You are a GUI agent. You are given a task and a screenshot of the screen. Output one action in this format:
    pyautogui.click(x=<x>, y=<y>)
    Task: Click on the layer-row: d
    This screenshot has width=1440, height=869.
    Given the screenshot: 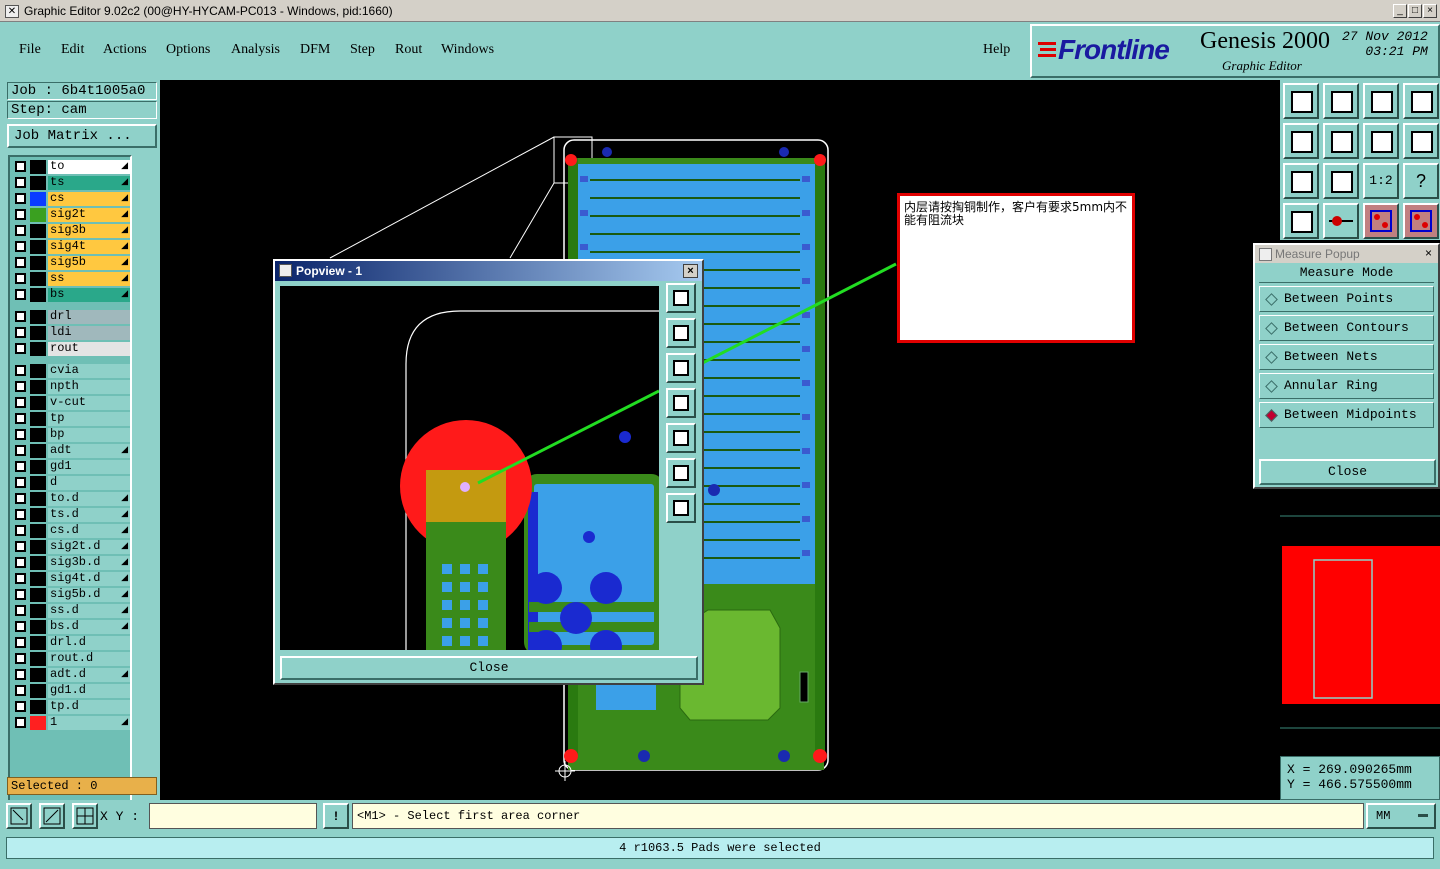 What is the action you would take?
    pyautogui.click(x=71, y=483)
    